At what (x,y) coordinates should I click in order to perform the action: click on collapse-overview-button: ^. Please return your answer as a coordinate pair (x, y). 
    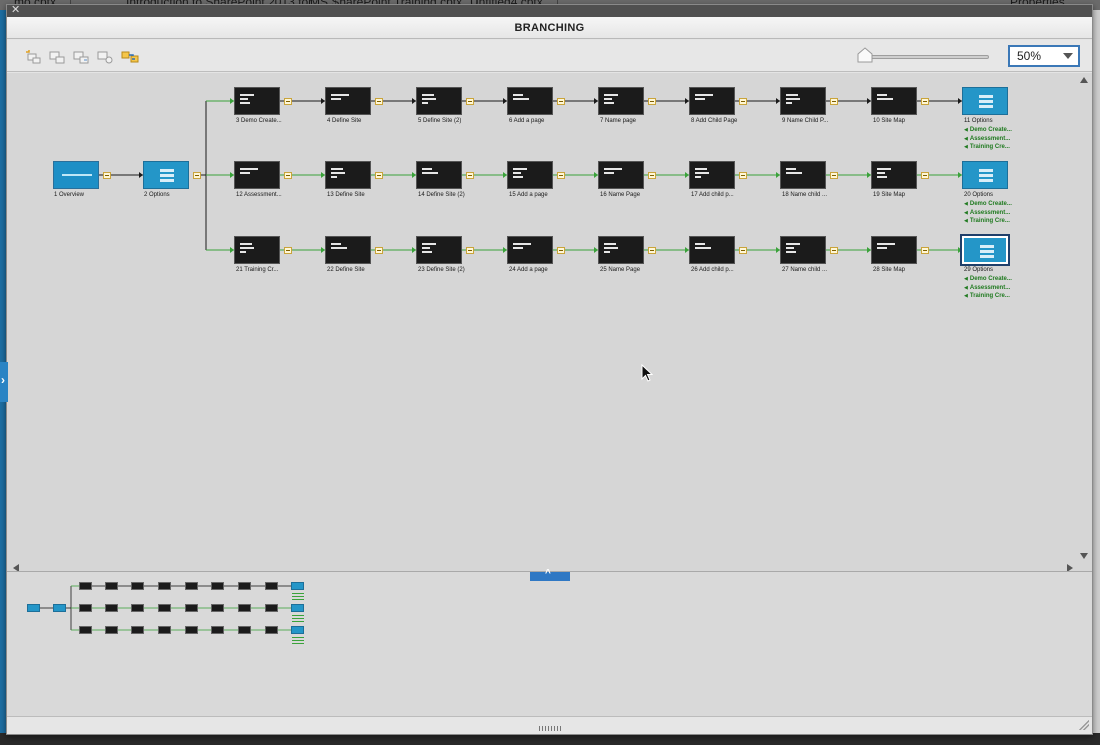
    Looking at the image, I should click on (550, 574).